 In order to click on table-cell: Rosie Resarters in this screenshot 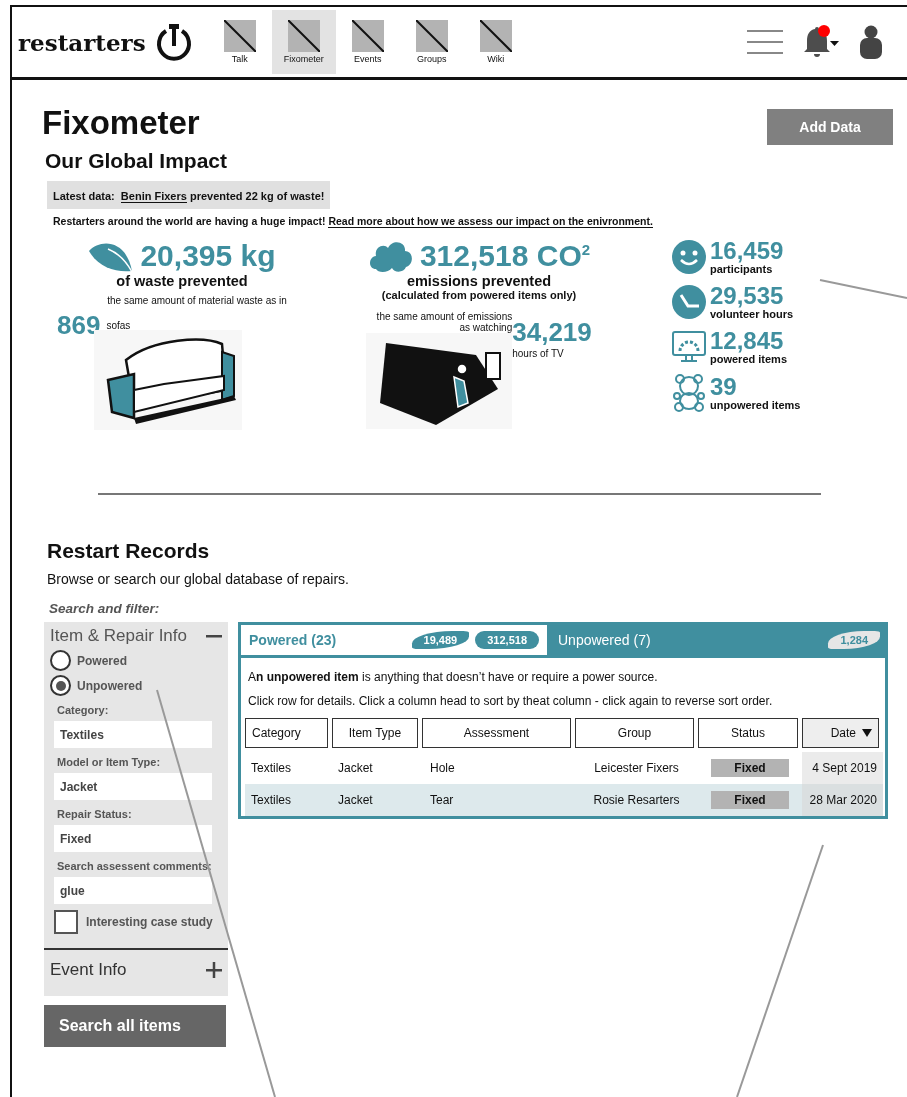, I will do `click(636, 800)`.